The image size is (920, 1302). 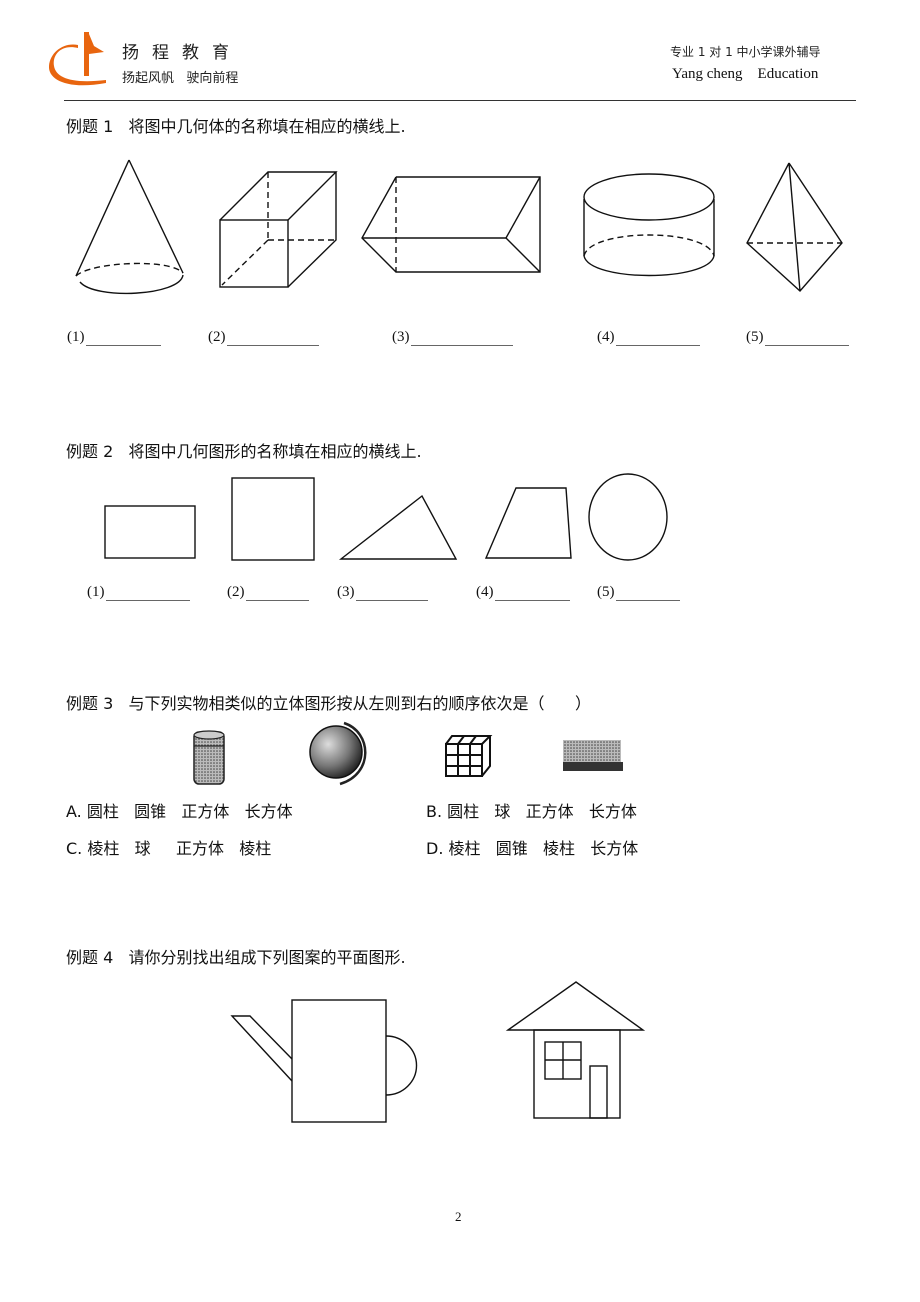 What do you see at coordinates (324, 1061) in the screenshot?
I see `watering-can-figure` at bounding box center [324, 1061].